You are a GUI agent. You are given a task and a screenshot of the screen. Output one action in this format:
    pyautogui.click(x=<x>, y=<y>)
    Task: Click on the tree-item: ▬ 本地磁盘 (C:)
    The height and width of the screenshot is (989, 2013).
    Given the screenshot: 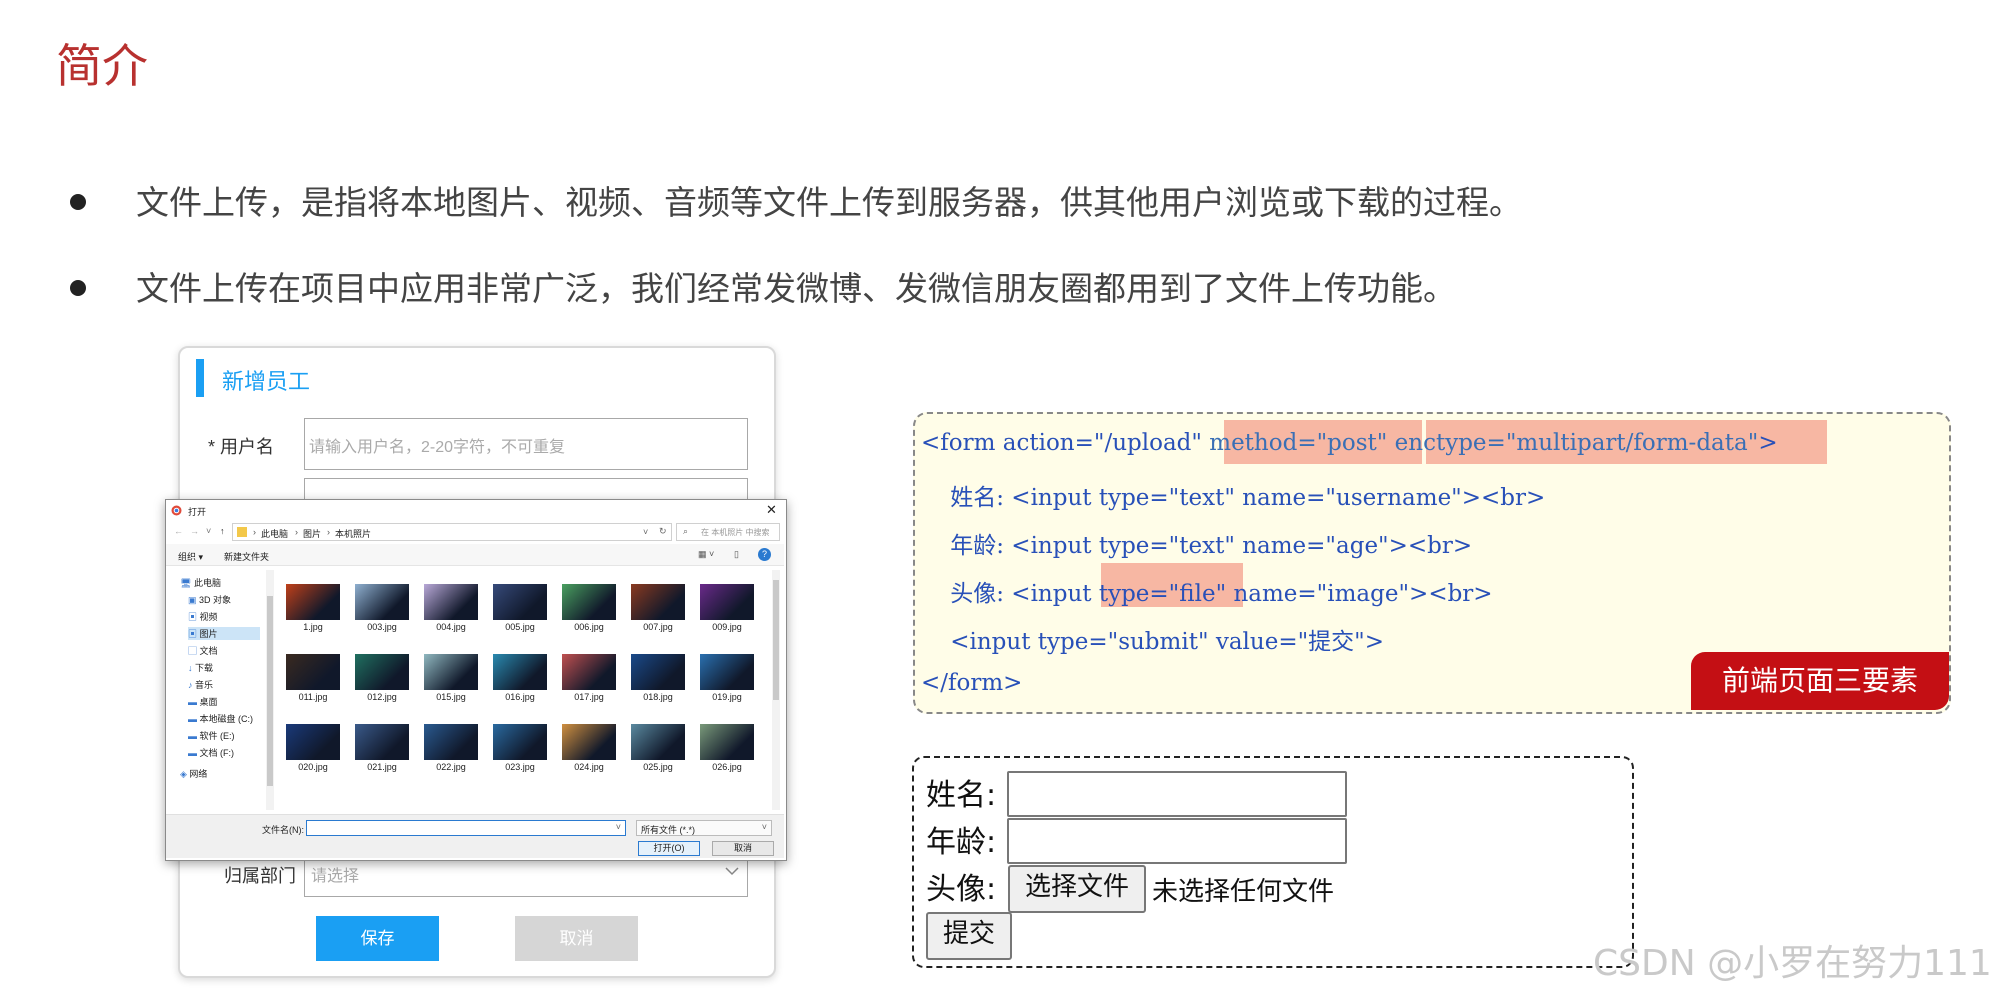 What is the action you would take?
    pyautogui.click(x=220, y=718)
    